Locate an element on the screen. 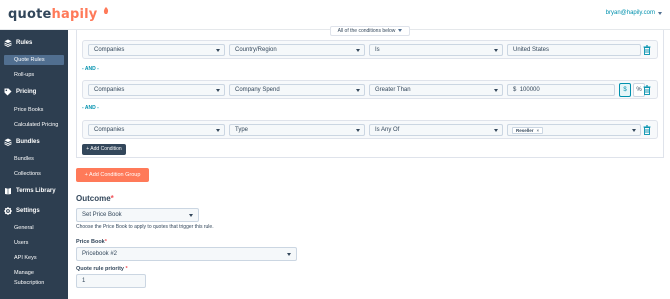 The height and width of the screenshot is (299, 670). price-book-label: Price Book* is located at coordinates (91, 242).